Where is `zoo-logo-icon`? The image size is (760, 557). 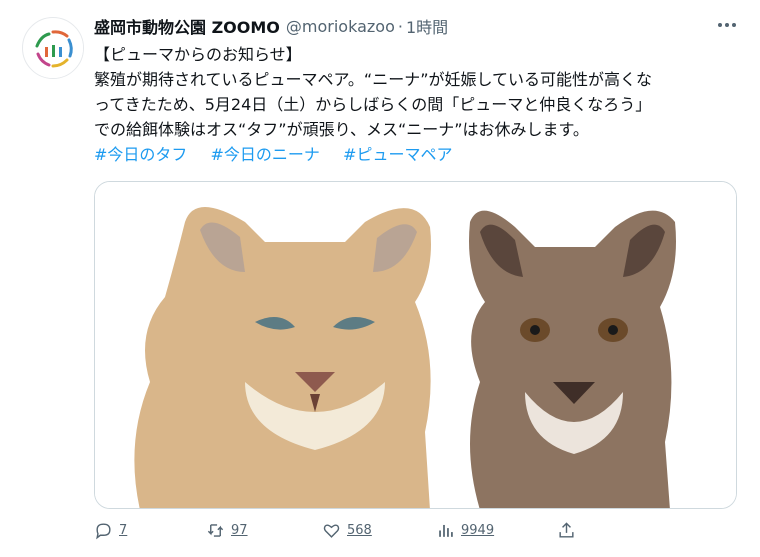
zoo-logo-icon is located at coordinates (53, 48).